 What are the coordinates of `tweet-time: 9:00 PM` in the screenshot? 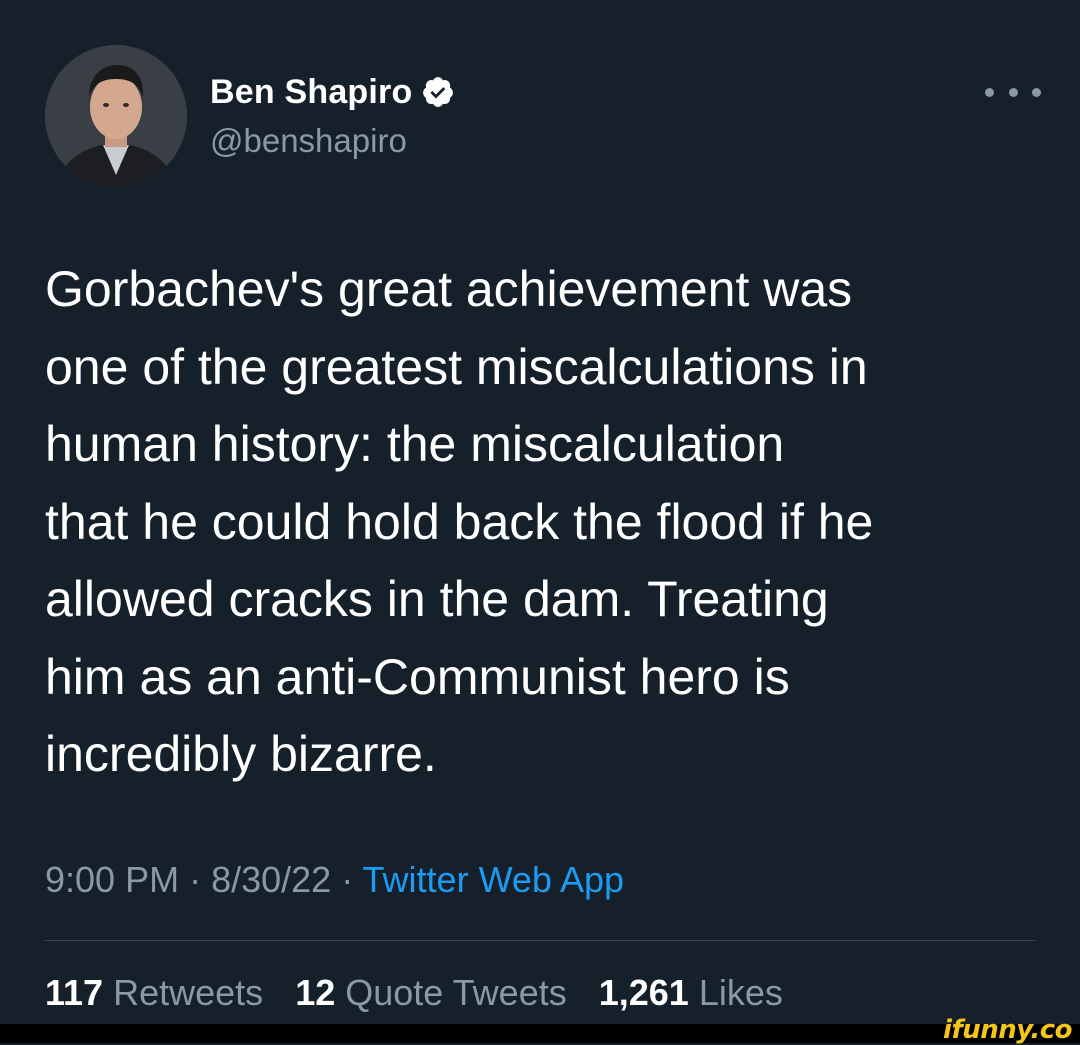 It's located at (112, 879).